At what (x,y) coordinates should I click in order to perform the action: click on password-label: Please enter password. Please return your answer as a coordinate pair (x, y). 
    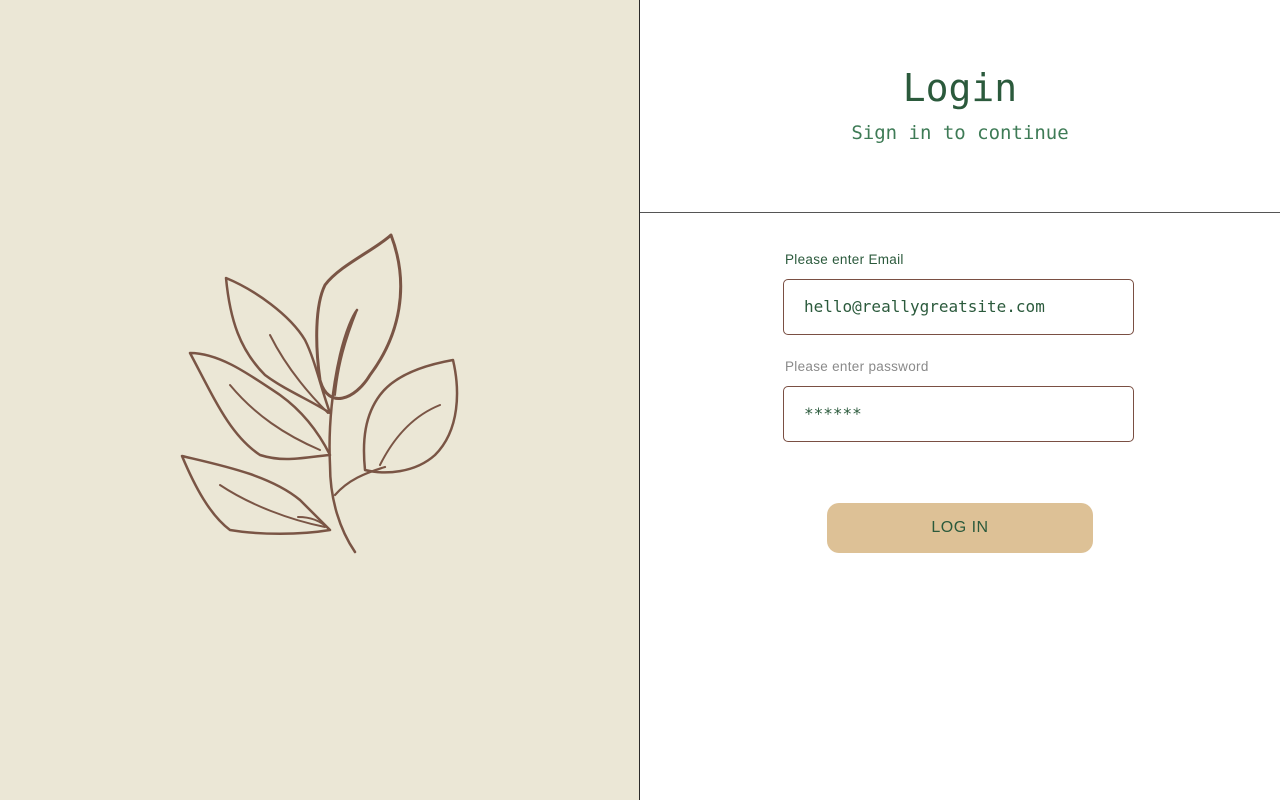
    Looking at the image, I should click on (857, 366).